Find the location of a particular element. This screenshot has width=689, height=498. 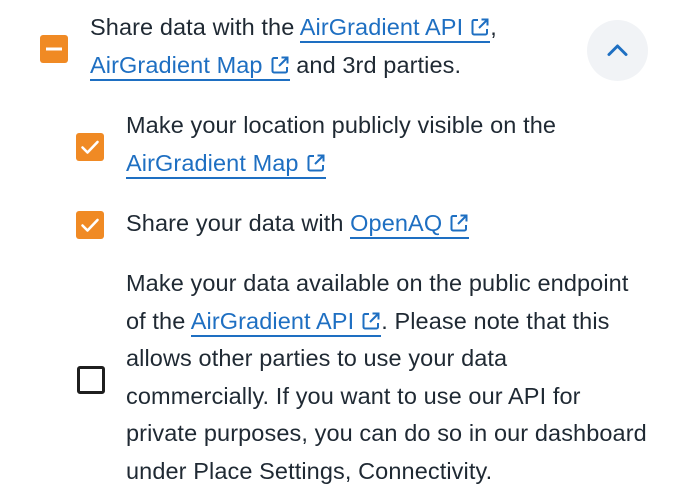

airgradient-map-link-2: AirGradient Map is located at coordinates (226, 164).